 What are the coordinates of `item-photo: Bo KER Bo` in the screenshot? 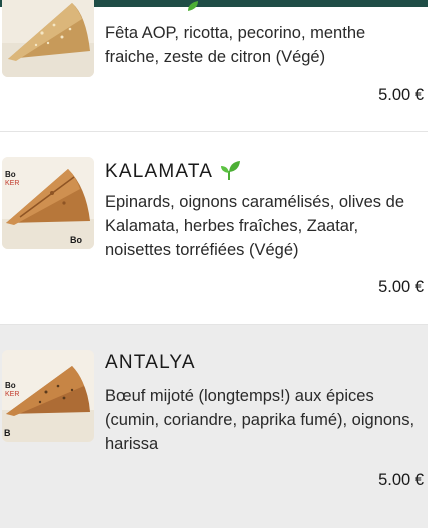 It's located at (48, 203).